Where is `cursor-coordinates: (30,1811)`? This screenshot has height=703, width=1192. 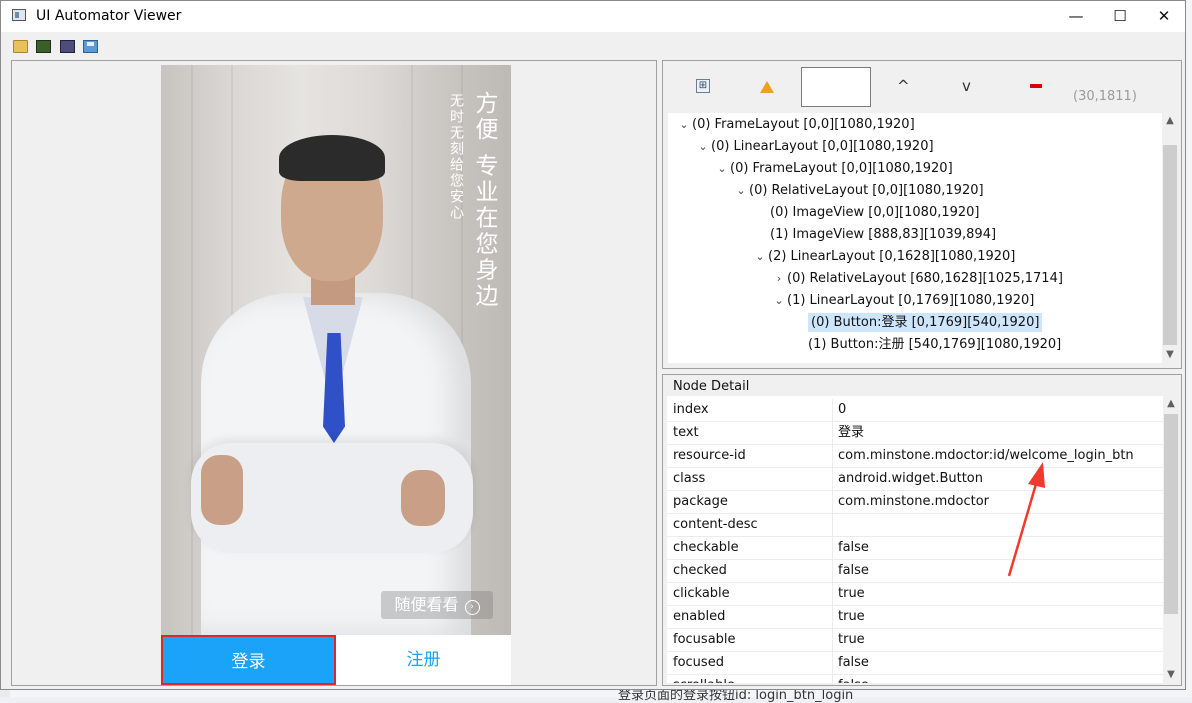
cursor-coordinates: (30,1811) is located at coordinates (1105, 96).